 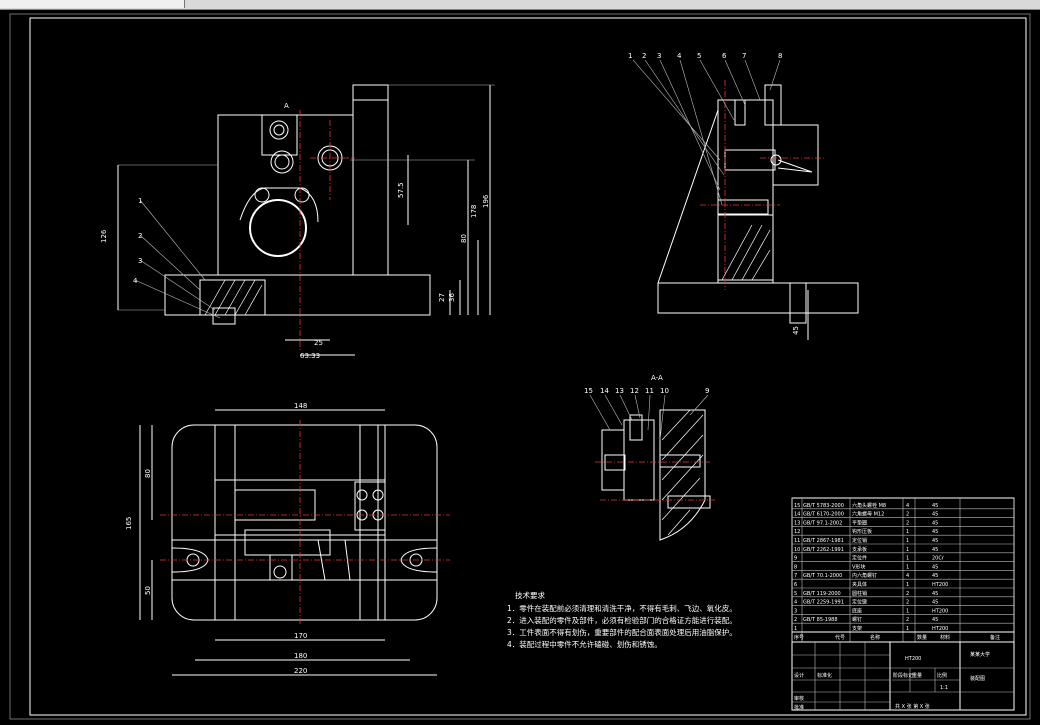 What do you see at coordinates (644, 56) in the screenshot?
I see `callout-side-2: 2` at bounding box center [644, 56].